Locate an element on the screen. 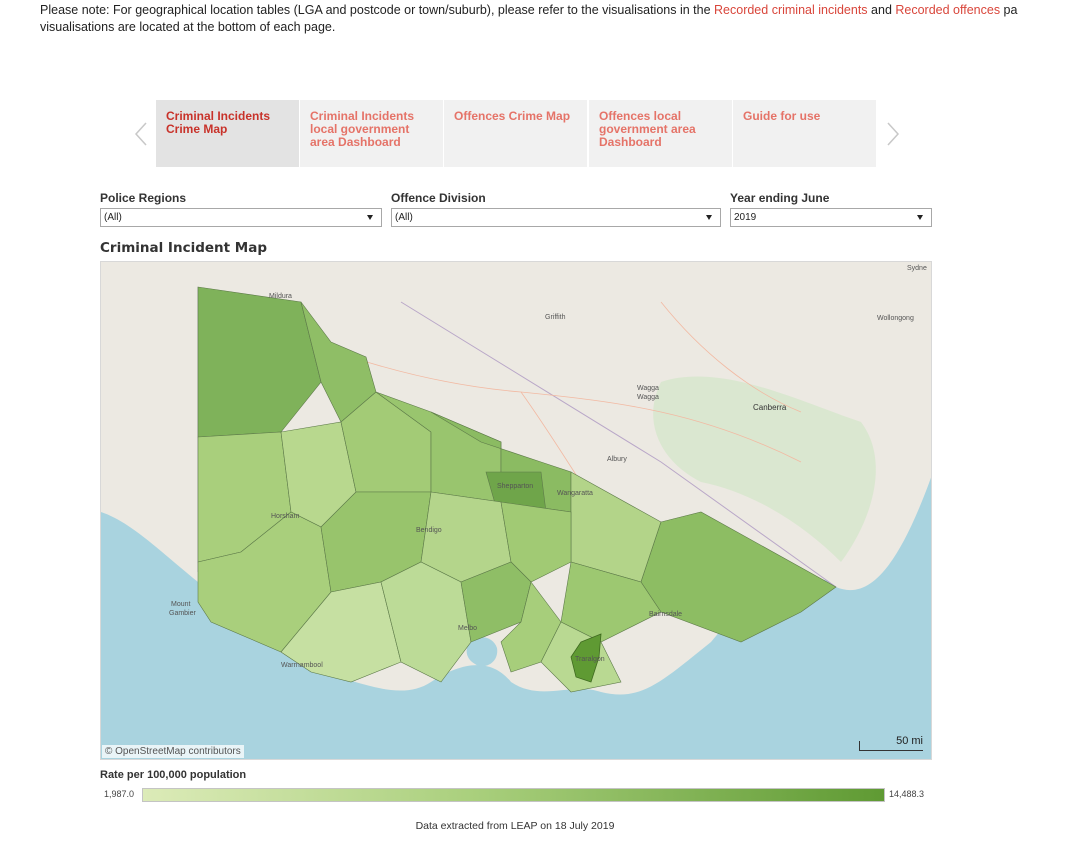 The width and height of the screenshot is (1080, 843). offence-division-value: (All) is located at coordinates (404, 217).